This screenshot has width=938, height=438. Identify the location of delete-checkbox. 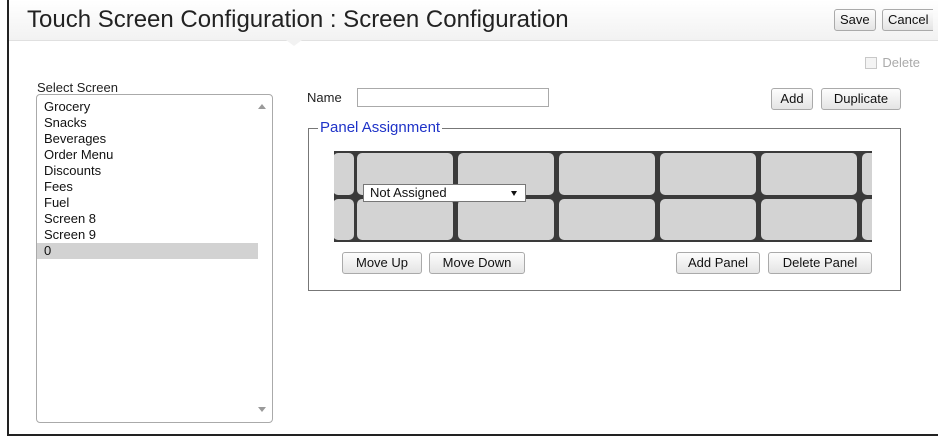
(871, 62).